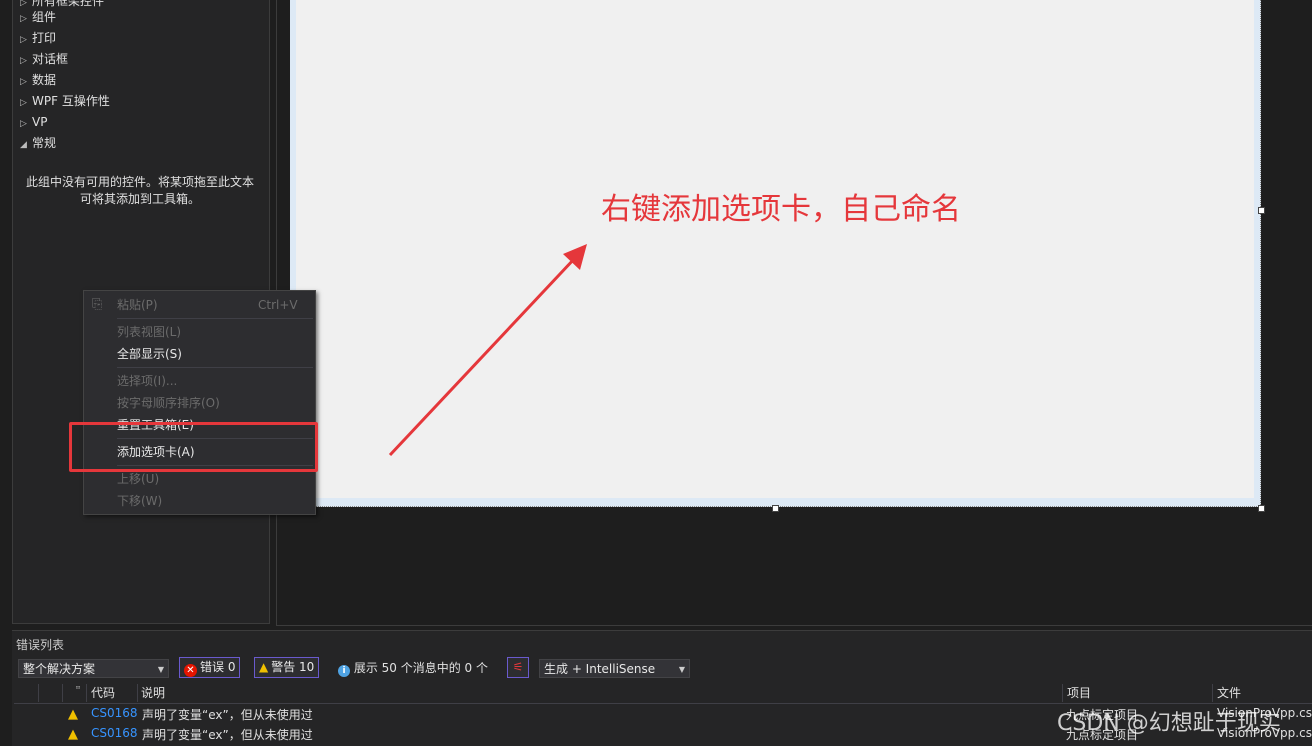 The height and width of the screenshot is (746, 1312). What do you see at coordinates (781, 209) in the screenshot?
I see `annotation-text: 右键添加选项卡，自己命名` at bounding box center [781, 209].